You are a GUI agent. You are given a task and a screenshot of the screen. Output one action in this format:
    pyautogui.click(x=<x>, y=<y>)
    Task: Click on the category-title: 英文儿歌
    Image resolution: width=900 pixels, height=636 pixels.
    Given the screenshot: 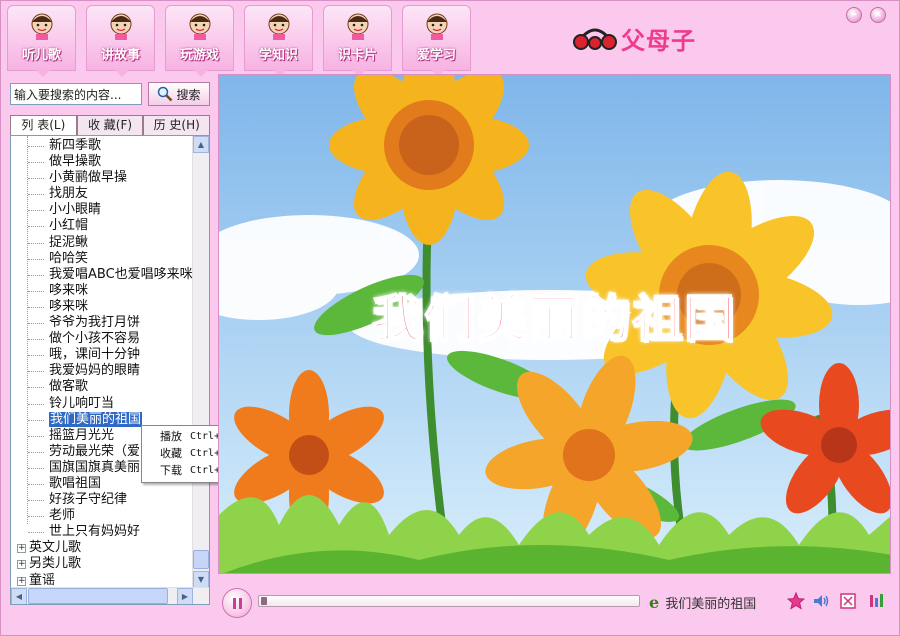 What is the action you would take?
    pyautogui.click(x=55, y=548)
    